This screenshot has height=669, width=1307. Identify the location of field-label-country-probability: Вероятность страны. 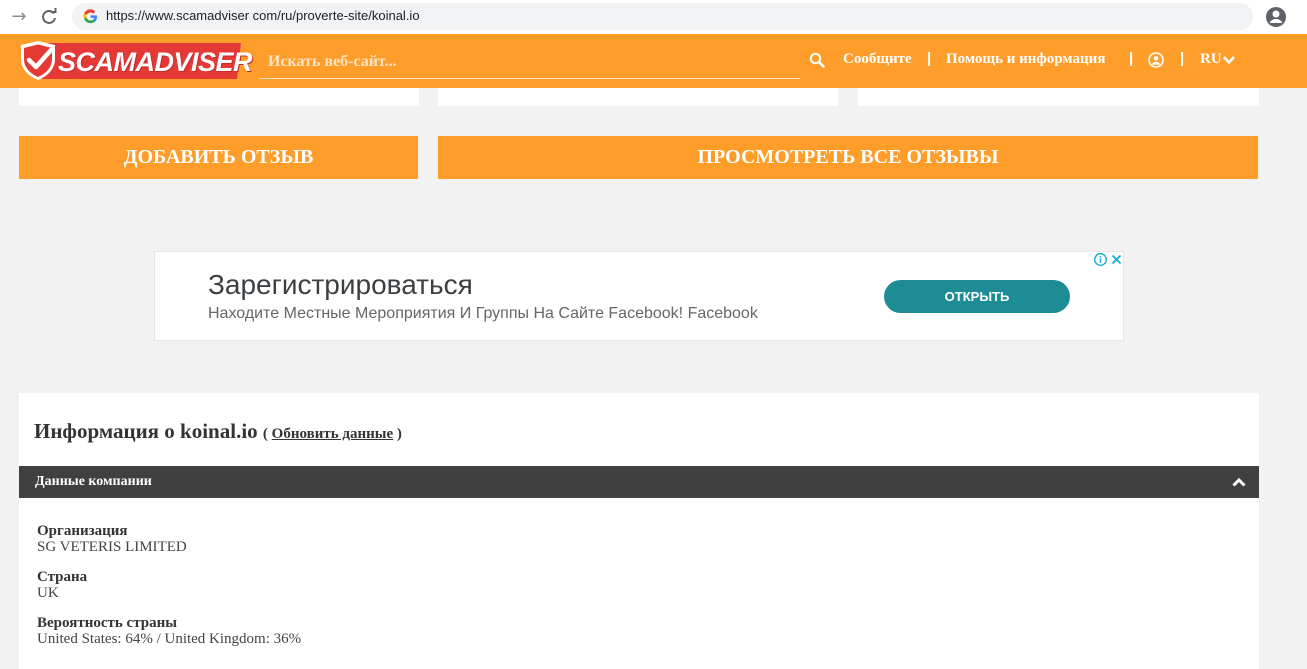
(107, 623).